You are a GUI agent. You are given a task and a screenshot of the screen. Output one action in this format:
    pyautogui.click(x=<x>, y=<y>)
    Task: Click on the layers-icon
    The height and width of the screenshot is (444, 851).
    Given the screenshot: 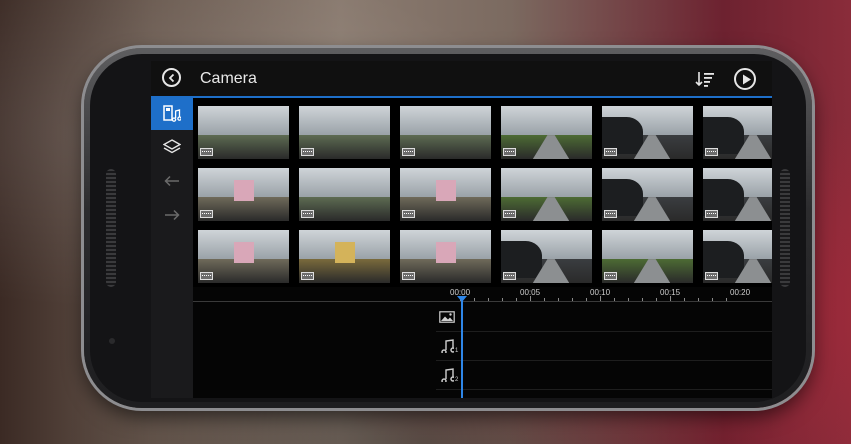 What is the action you would take?
    pyautogui.click(x=172, y=146)
    